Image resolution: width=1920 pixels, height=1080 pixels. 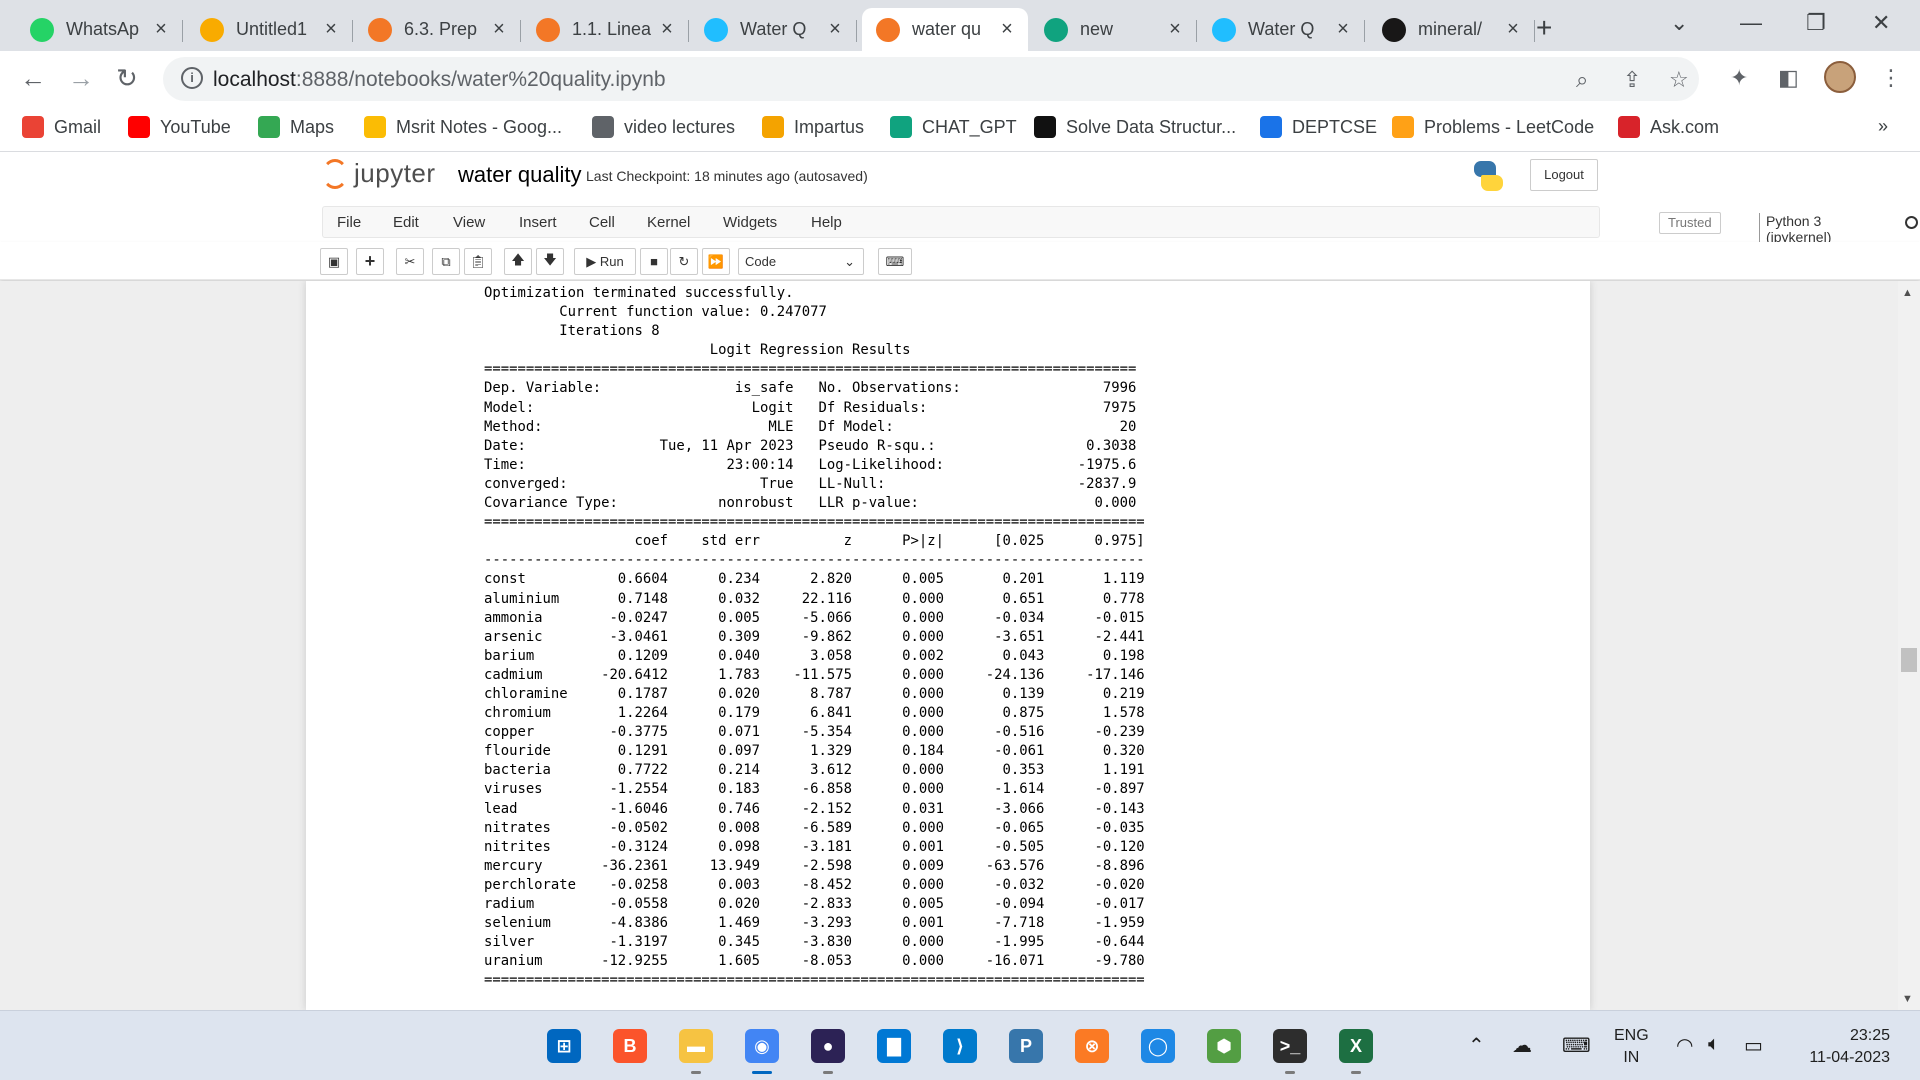 I want to click on bookmark-star-icon: ☆, so click(x=1679, y=80).